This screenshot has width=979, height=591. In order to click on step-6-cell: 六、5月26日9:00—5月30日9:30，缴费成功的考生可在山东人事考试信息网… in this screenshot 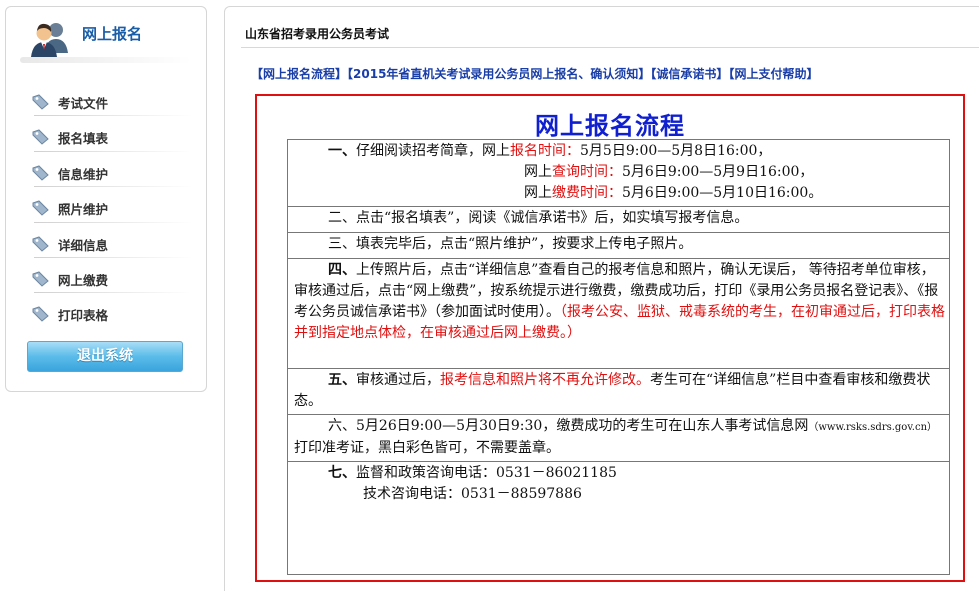, I will do `click(618, 438)`.